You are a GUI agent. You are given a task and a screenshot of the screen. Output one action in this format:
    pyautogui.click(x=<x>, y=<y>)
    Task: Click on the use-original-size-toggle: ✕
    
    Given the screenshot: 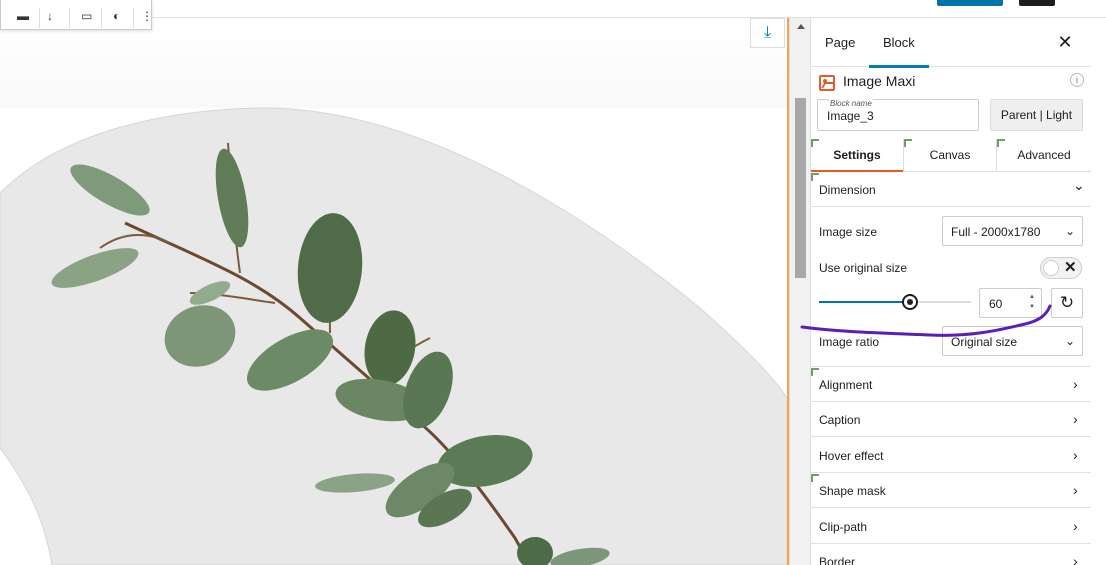 What is the action you would take?
    pyautogui.click(x=1061, y=268)
    